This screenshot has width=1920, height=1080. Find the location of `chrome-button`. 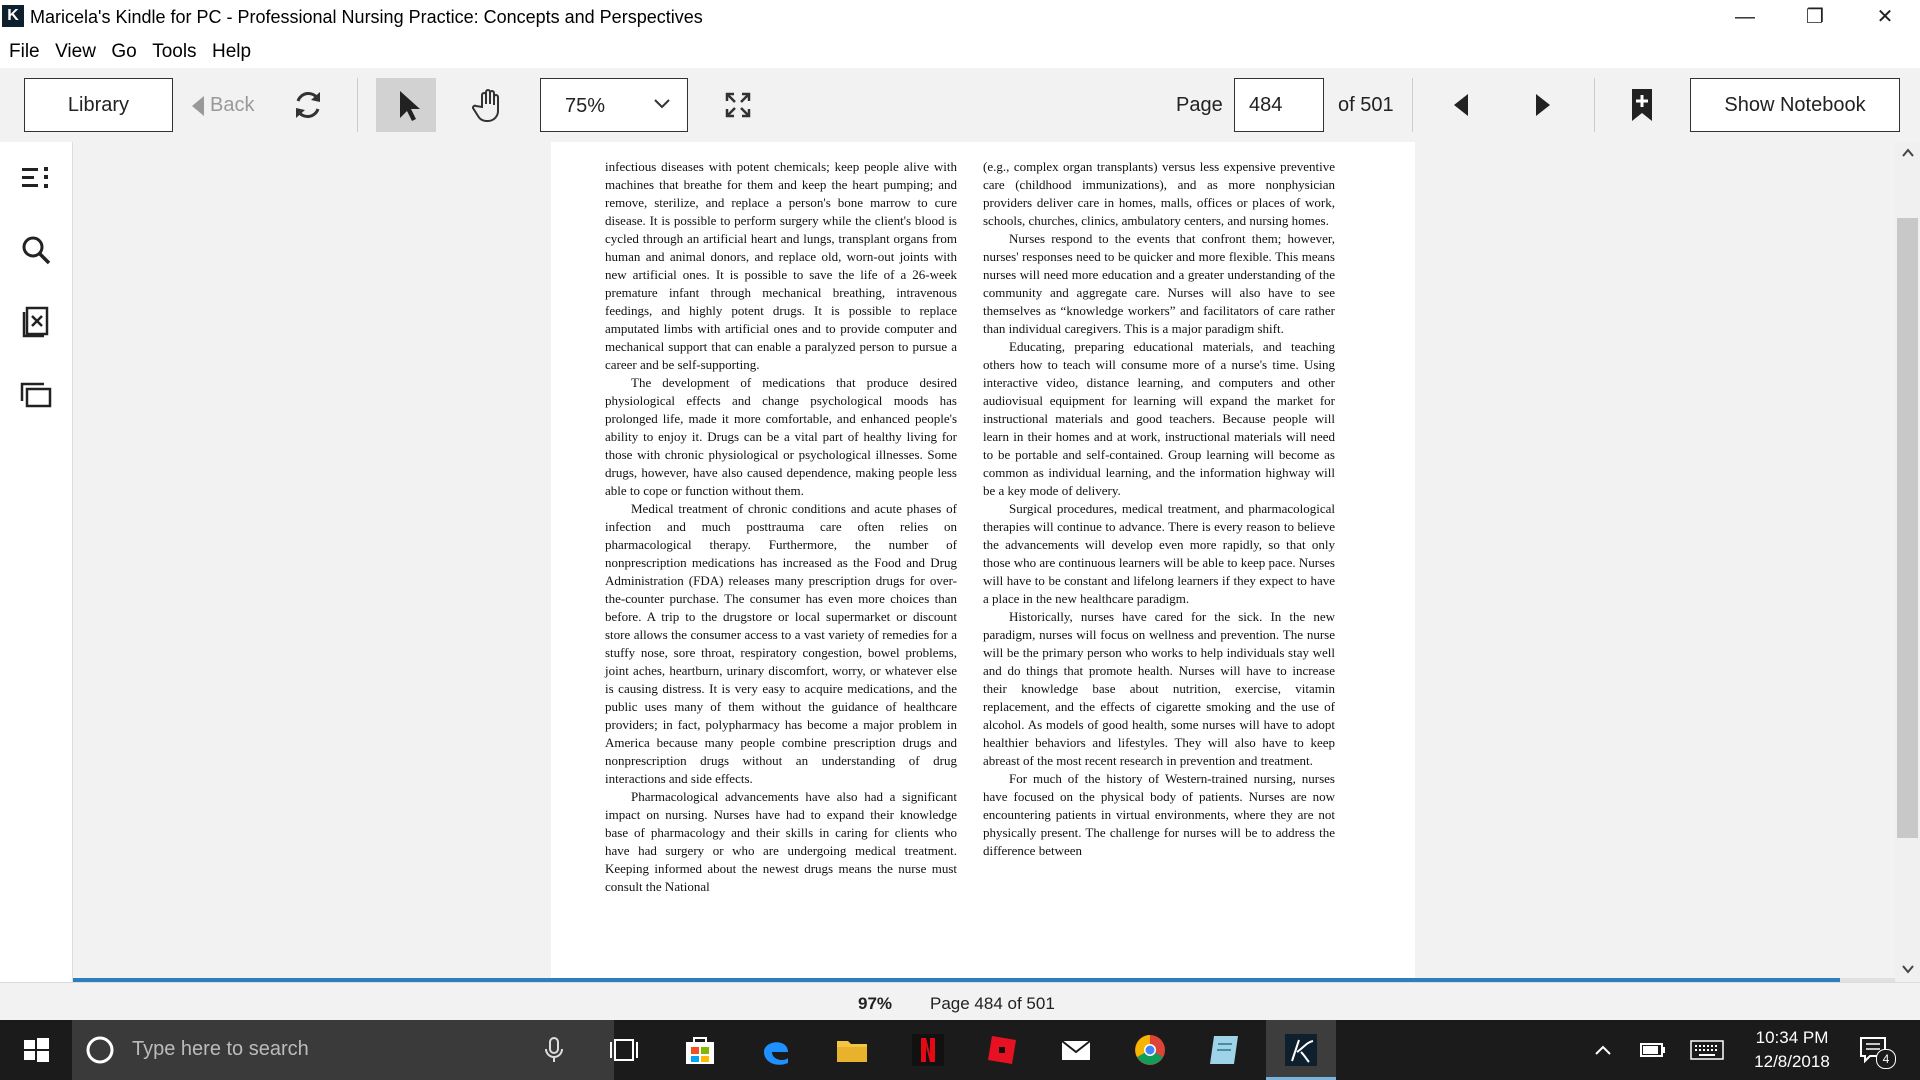

chrome-button is located at coordinates (1150, 1050).